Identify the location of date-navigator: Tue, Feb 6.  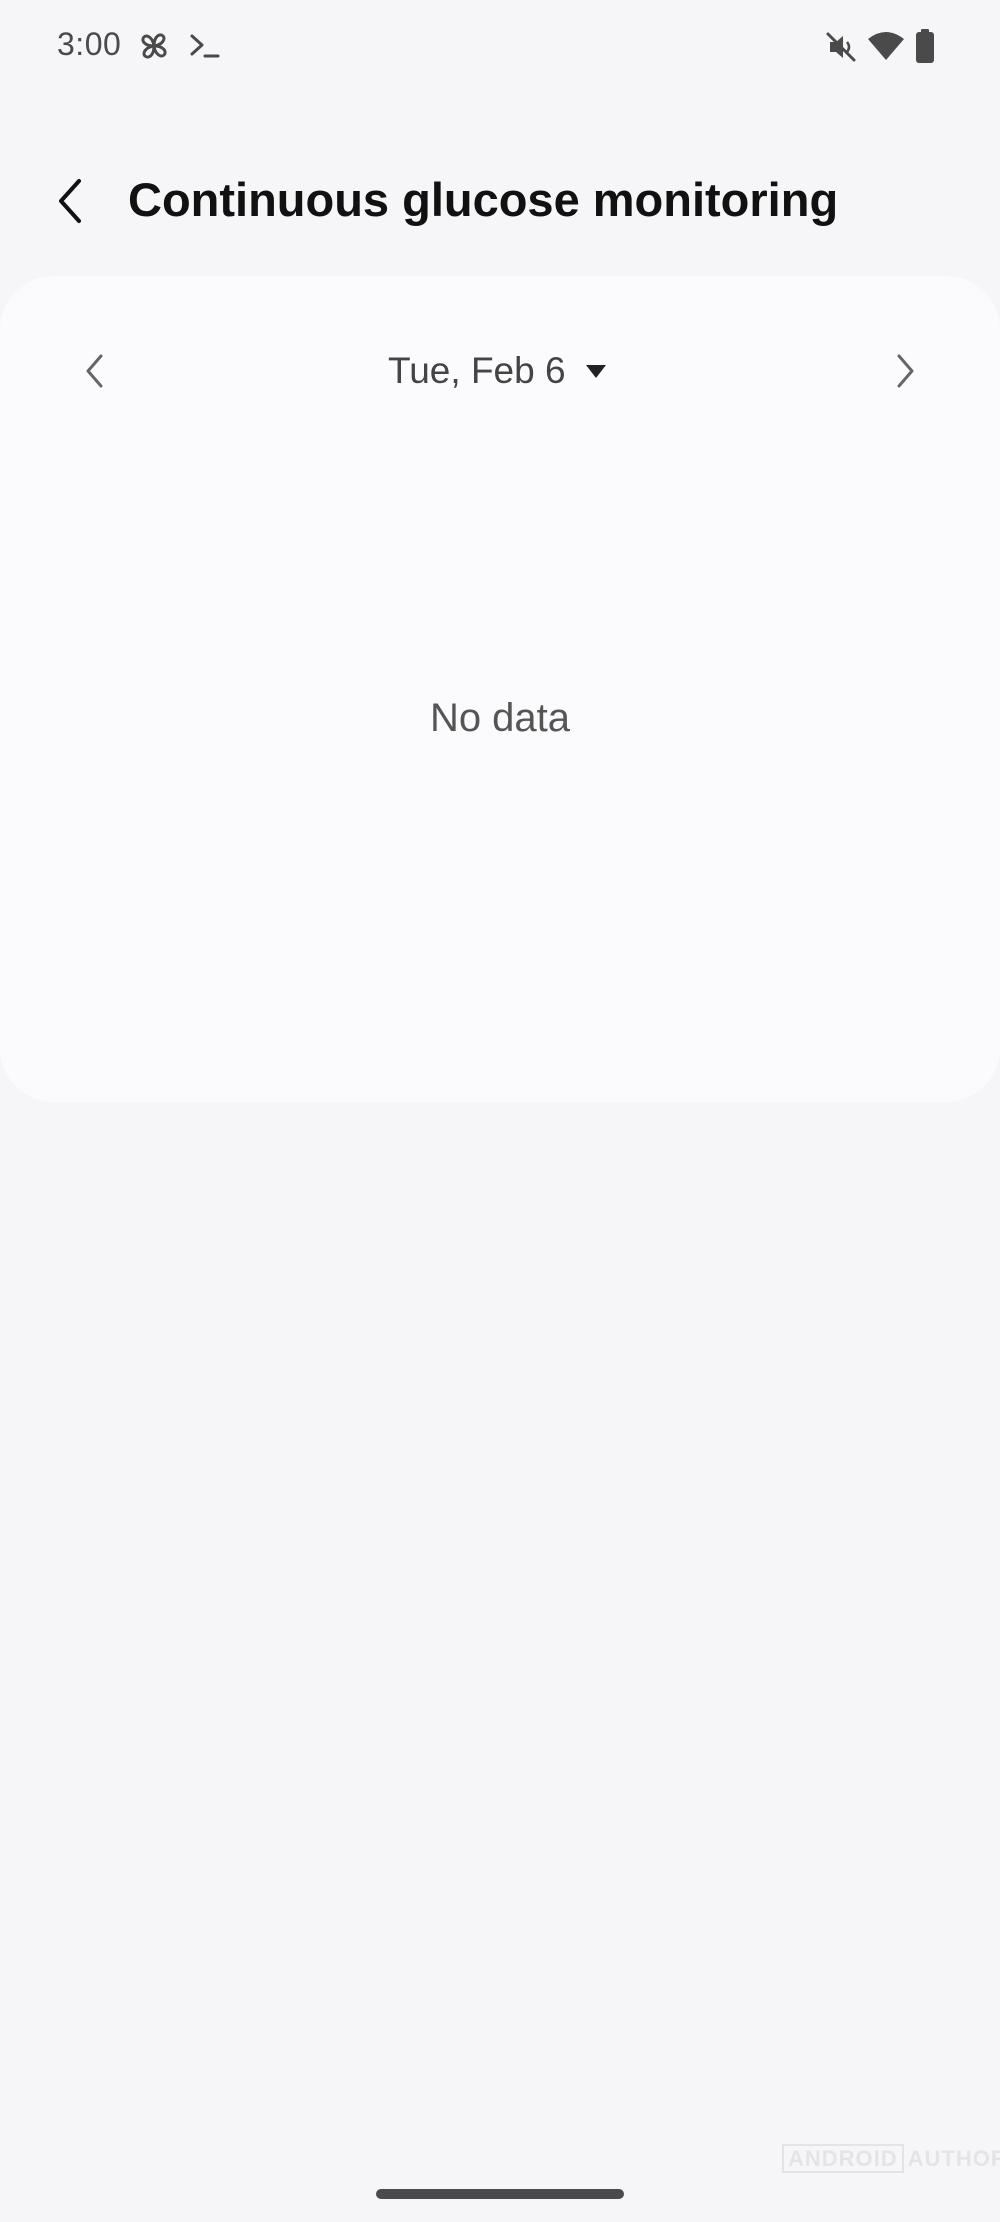
(500, 371).